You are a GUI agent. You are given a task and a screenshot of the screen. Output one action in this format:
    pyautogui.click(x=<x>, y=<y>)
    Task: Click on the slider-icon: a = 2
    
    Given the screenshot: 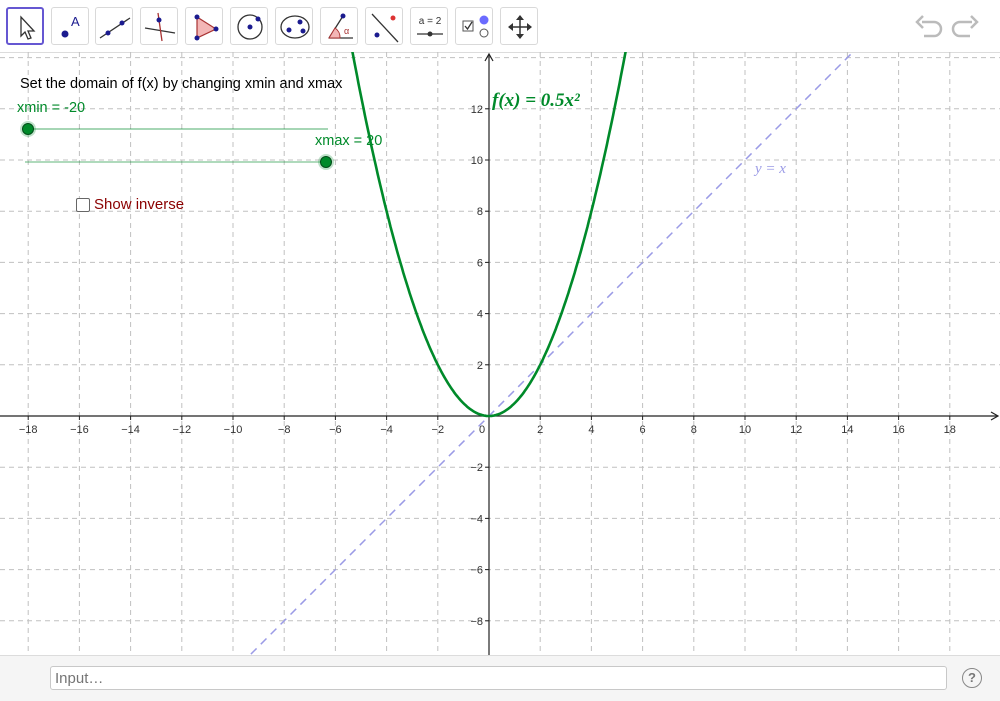 What is the action you would take?
    pyautogui.click(x=430, y=26)
    